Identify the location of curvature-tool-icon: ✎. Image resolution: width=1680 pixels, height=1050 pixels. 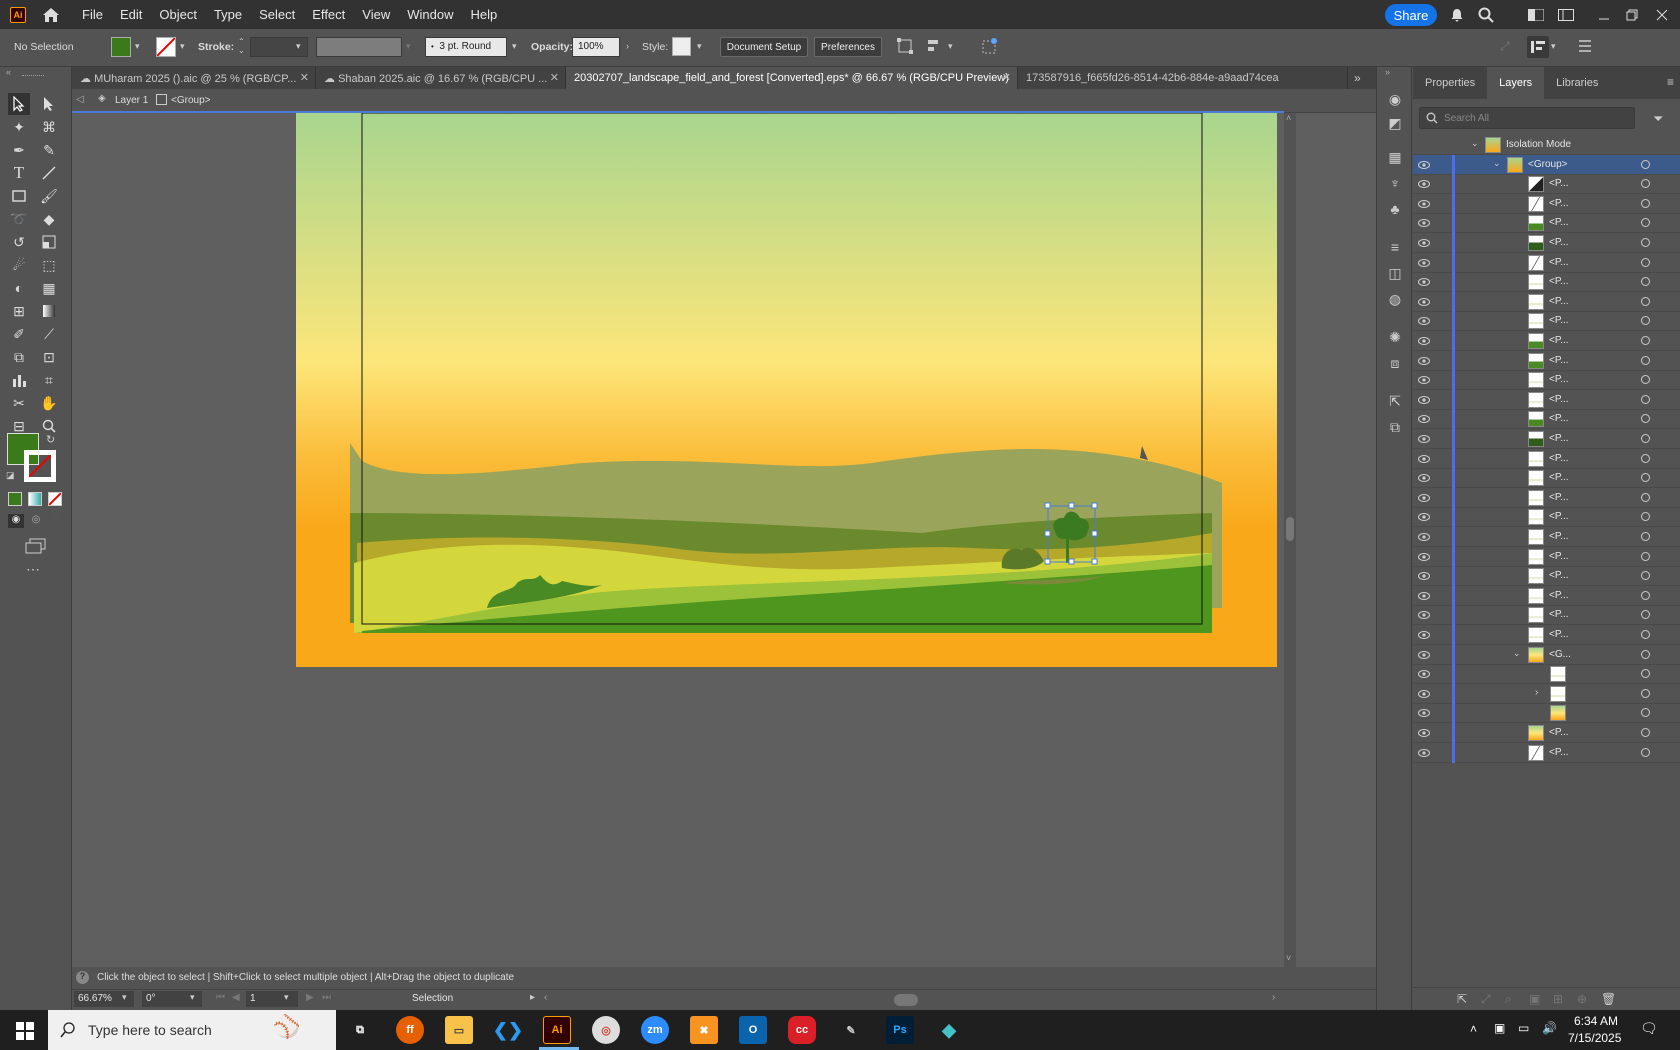
(49, 150).